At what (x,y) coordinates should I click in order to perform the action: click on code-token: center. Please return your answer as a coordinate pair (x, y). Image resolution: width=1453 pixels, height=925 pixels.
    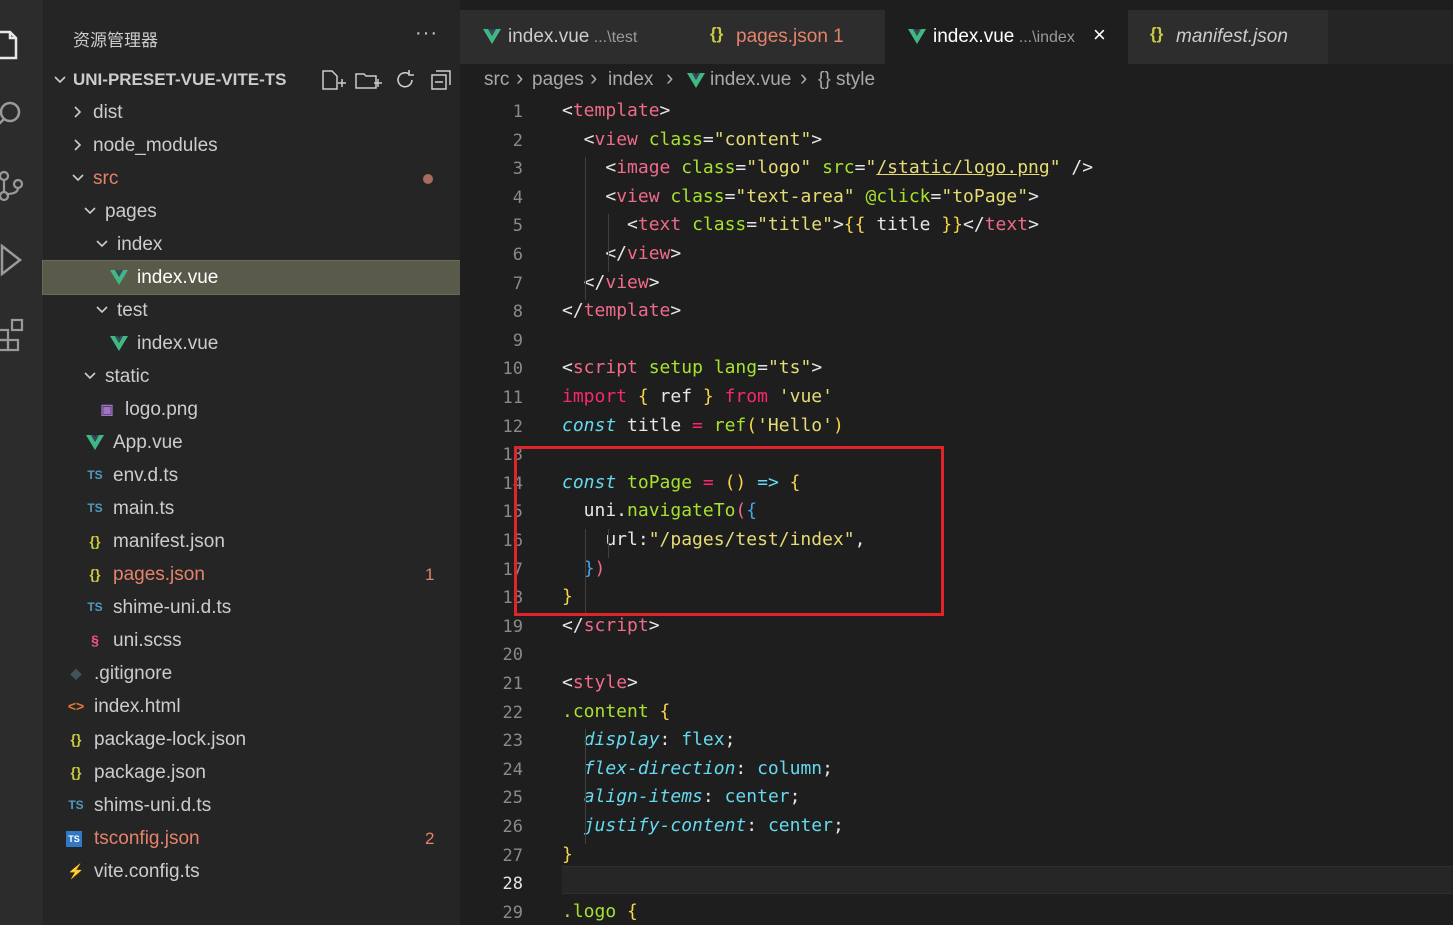
    Looking at the image, I should click on (800, 825).